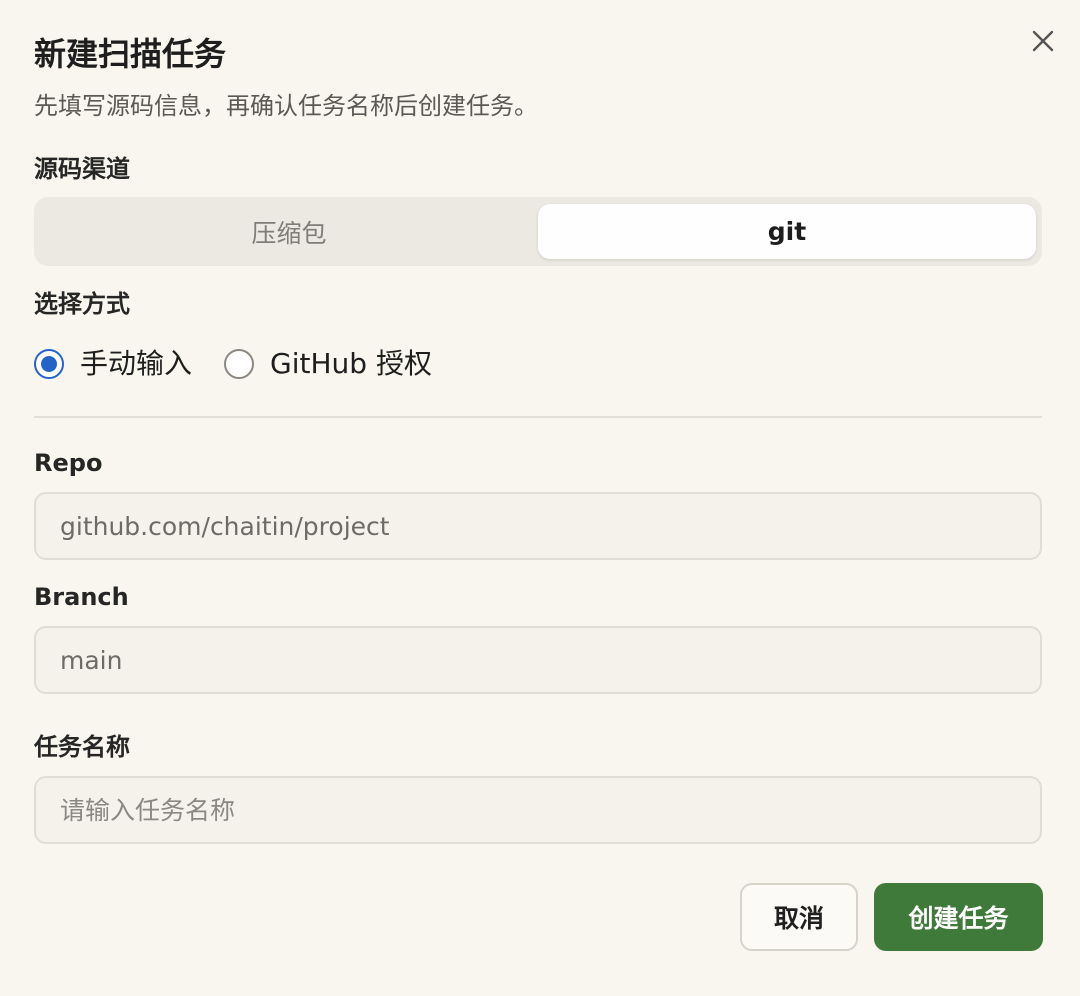 The image size is (1080, 996). What do you see at coordinates (538, 417) in the screenshot?
I see `section-divider` at bounding box center [538, 417].